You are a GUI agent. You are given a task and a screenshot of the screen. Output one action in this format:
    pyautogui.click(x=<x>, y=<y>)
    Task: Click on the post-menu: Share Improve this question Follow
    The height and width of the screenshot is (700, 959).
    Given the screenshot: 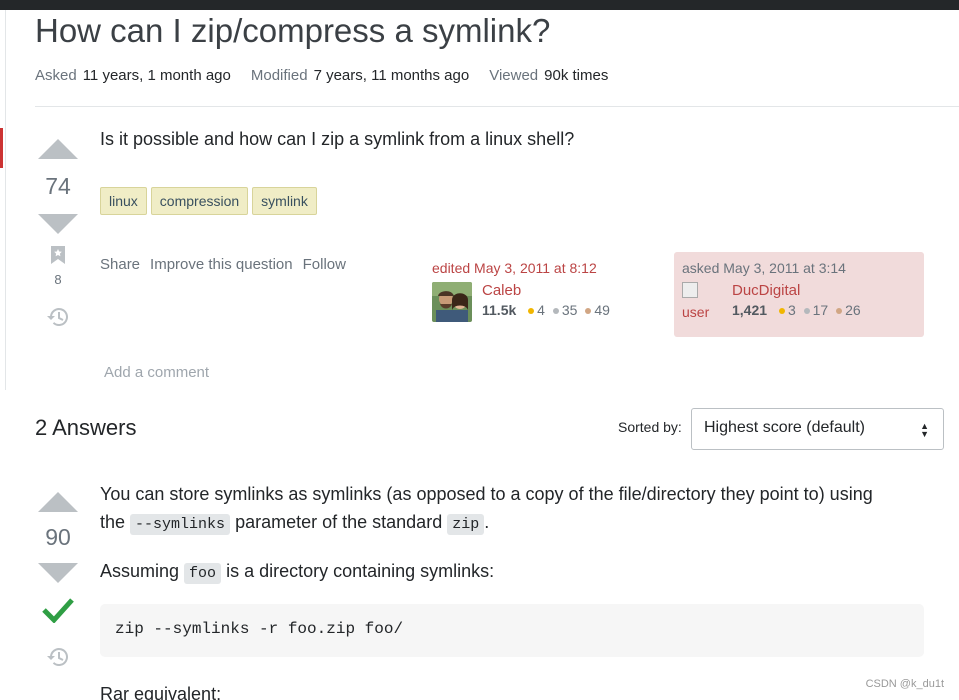 What is the action you would take?
    pyautogui.click(x=223, y=264)
    